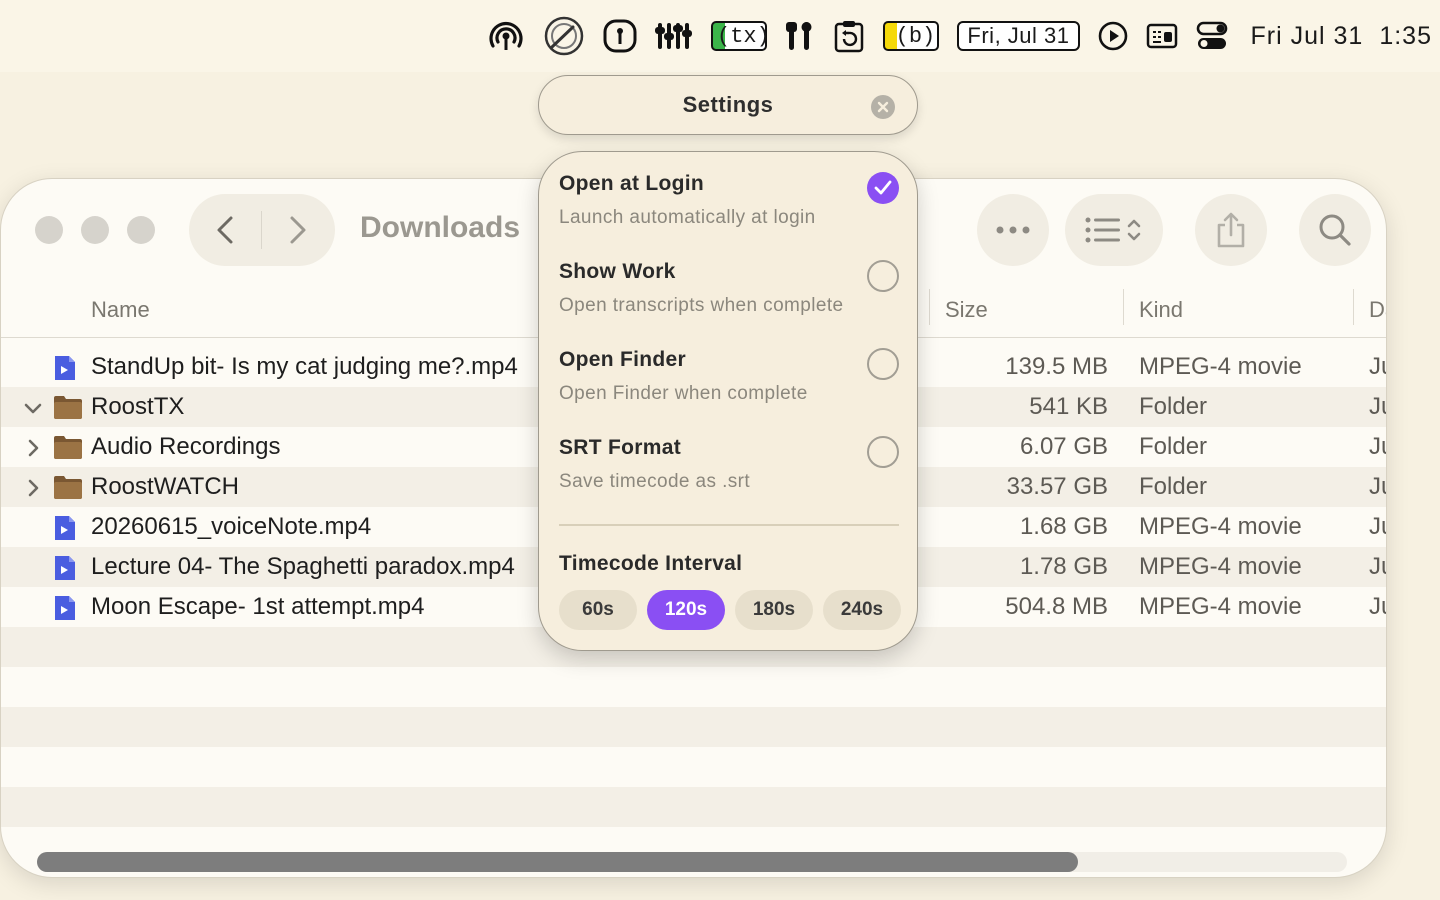 The height and width of the screenshot is (900, 1440). Describe the element at coordinates (883, 276) in the screenshot. I see `show-work-checkbox` at that location.